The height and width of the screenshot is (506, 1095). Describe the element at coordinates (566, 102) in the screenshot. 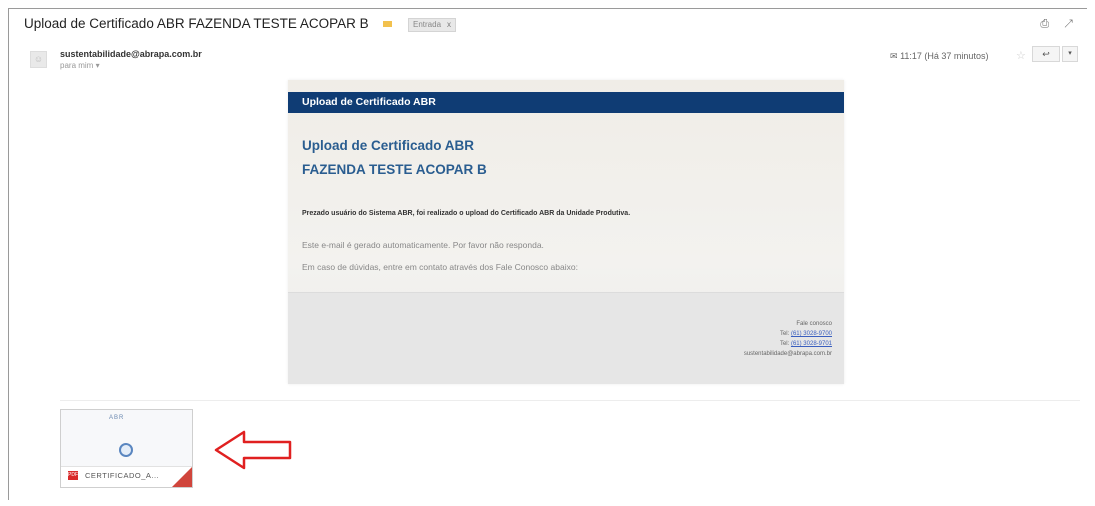

I see `email-body-header: Upload de Certificado ABR` at that location.